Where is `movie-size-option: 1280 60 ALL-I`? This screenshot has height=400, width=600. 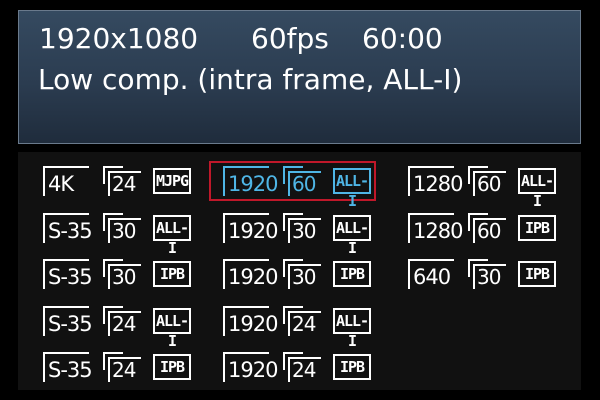
movie-size-option: 1280 60 ALL-I is located at coordinates (493, 184).